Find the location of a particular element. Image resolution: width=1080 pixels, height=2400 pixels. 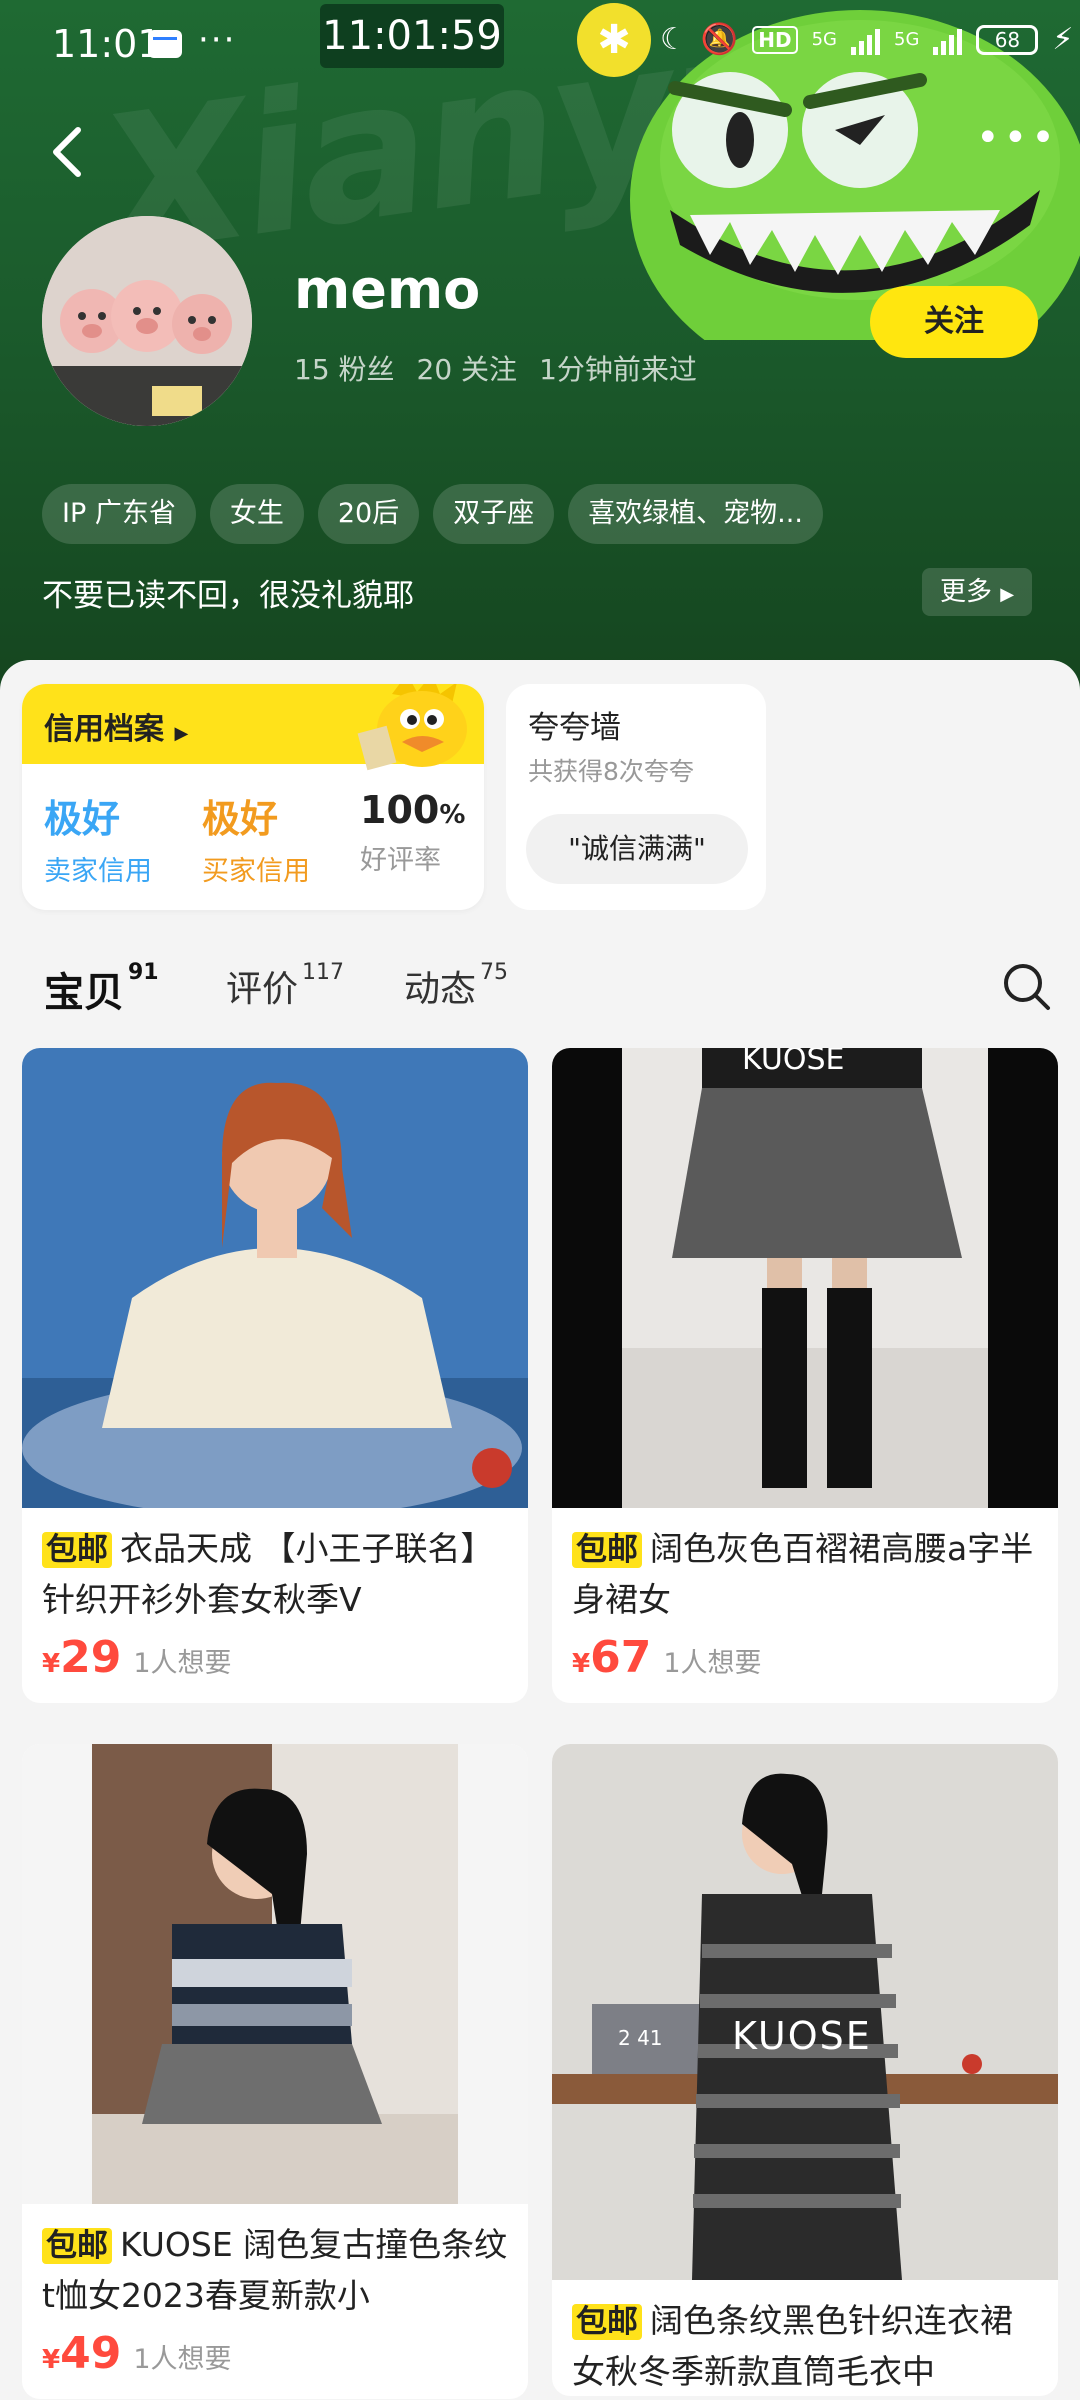

price-value: 49 is located at coordinates (91, 2353).